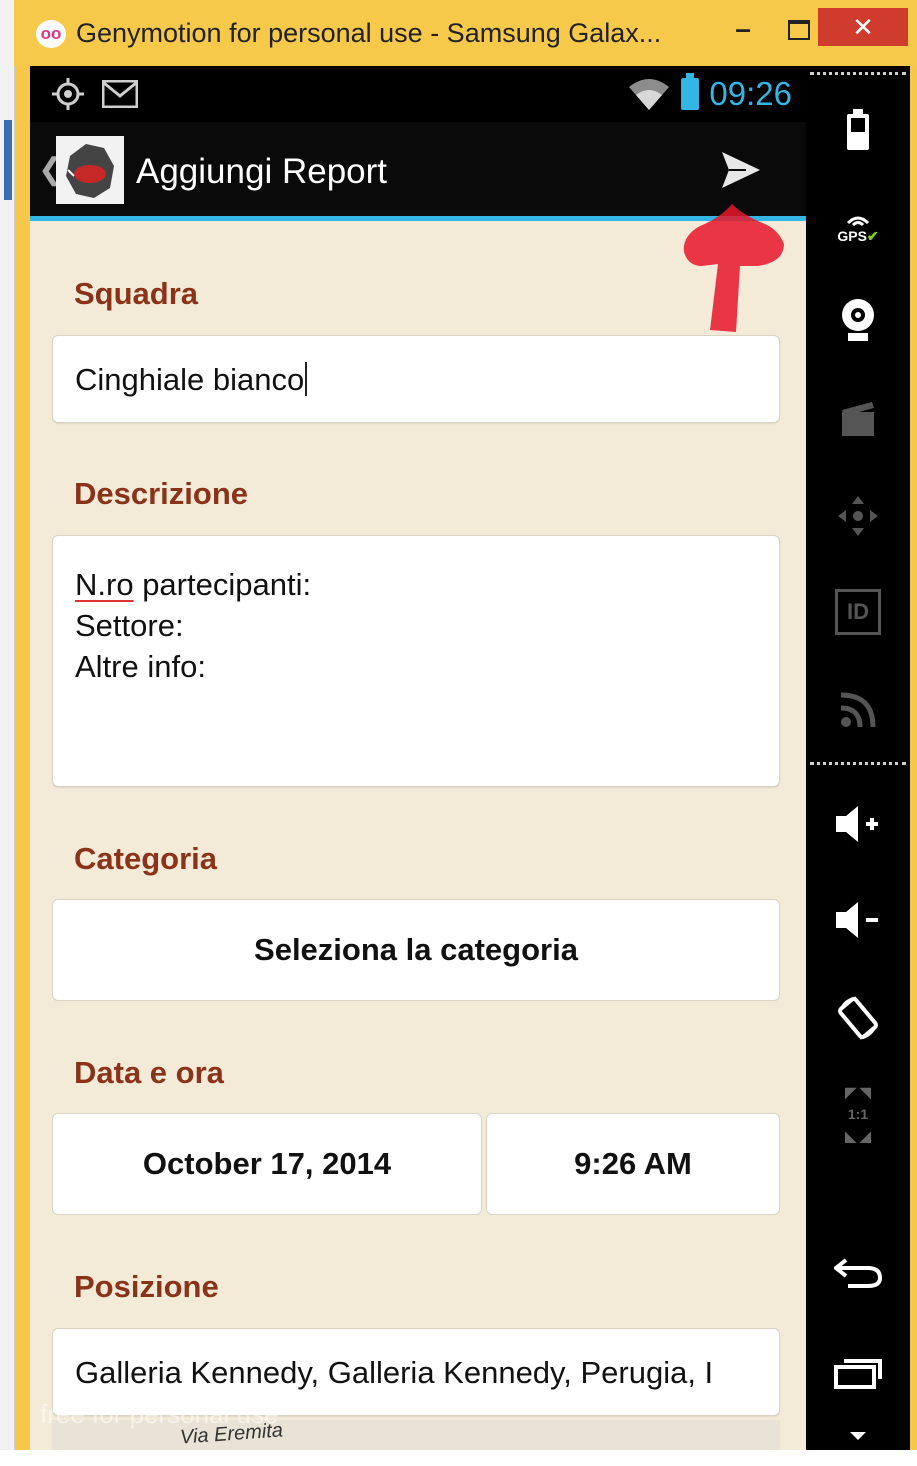 This screenshot has height=1466, width=917. Describe the element at coordinates (416, 950) in the screenshot. I see `select-category-button: Seleziona la categoria` at that location.